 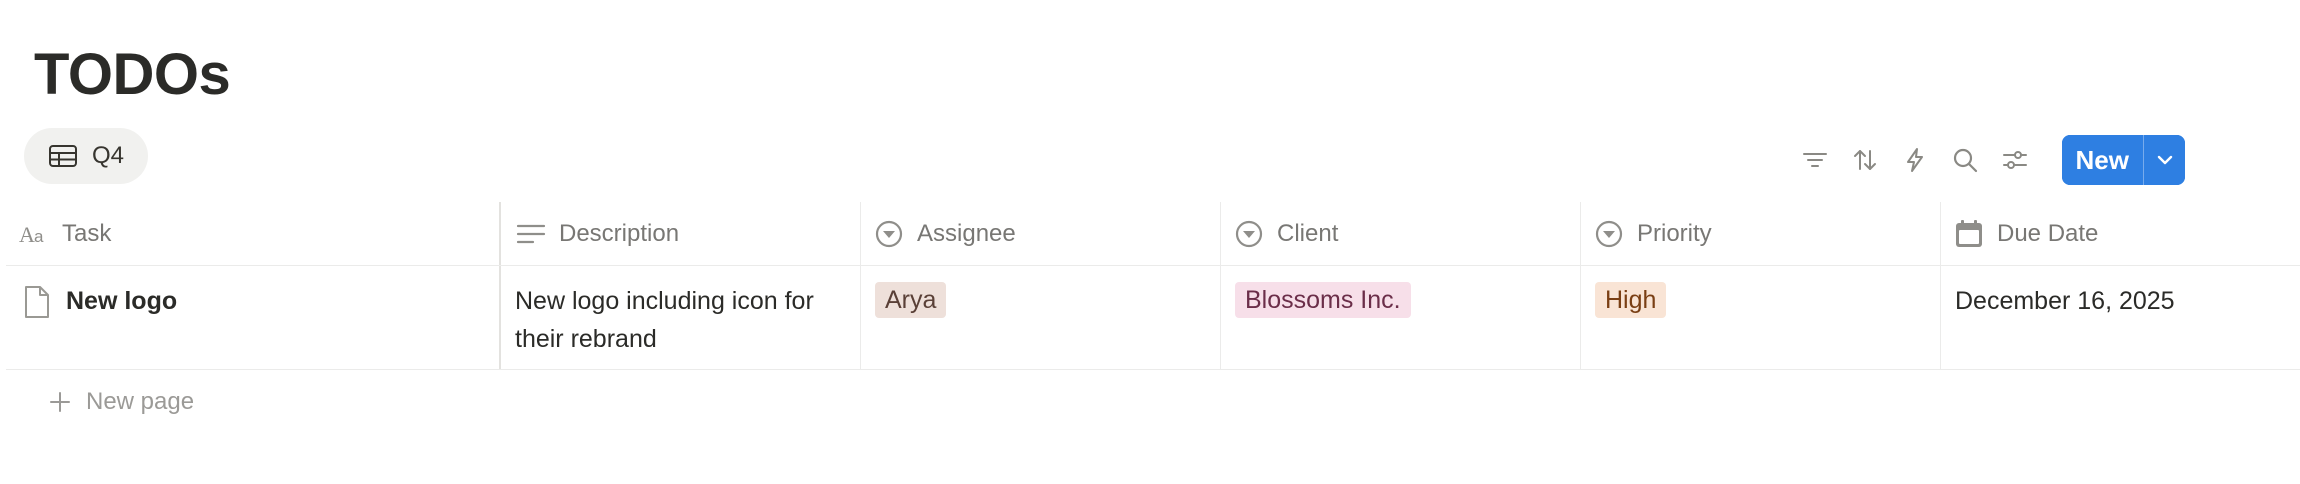 What do you see at coordinates (121, 301) in the screenshot?
I see `task-title: New logo` at bounding box center [121, 301].